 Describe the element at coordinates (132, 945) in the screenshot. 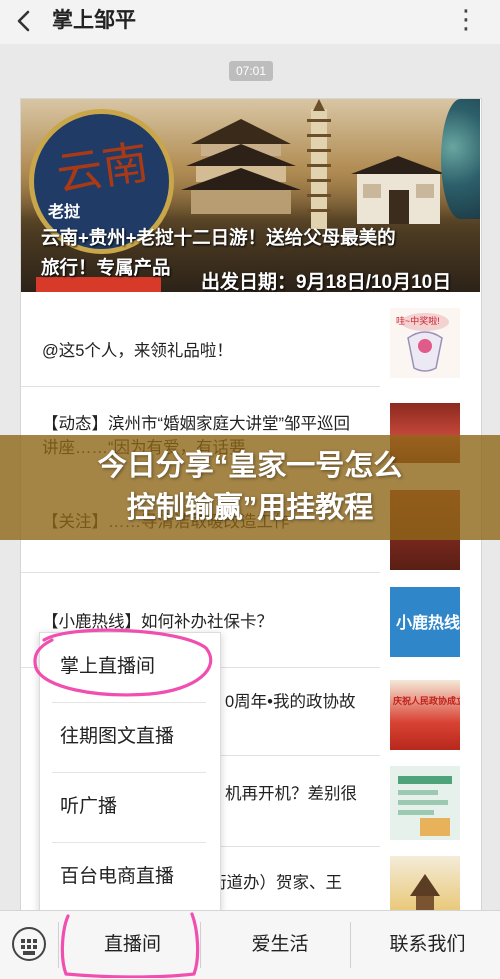

I see `tab-live-room: 直播间` at that location.